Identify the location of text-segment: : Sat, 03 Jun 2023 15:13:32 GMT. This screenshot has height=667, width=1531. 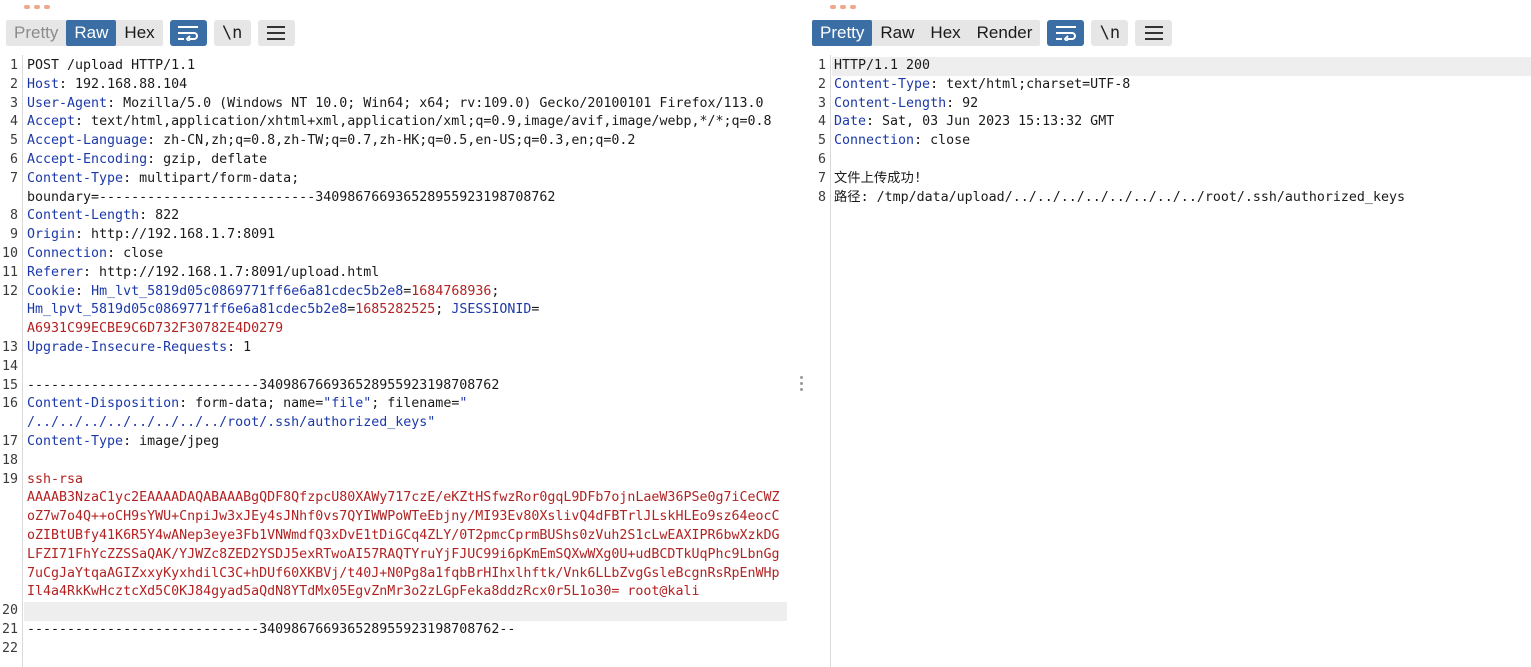
(990, 122).